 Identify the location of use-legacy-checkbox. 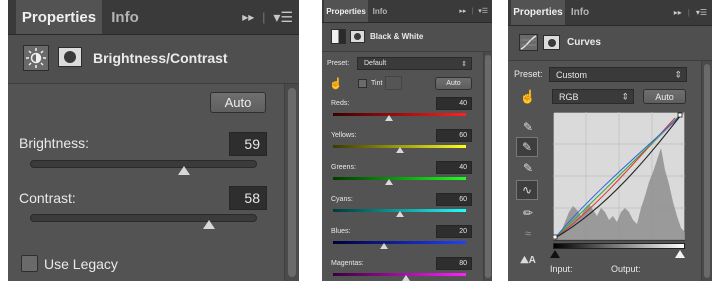
(29, 263).